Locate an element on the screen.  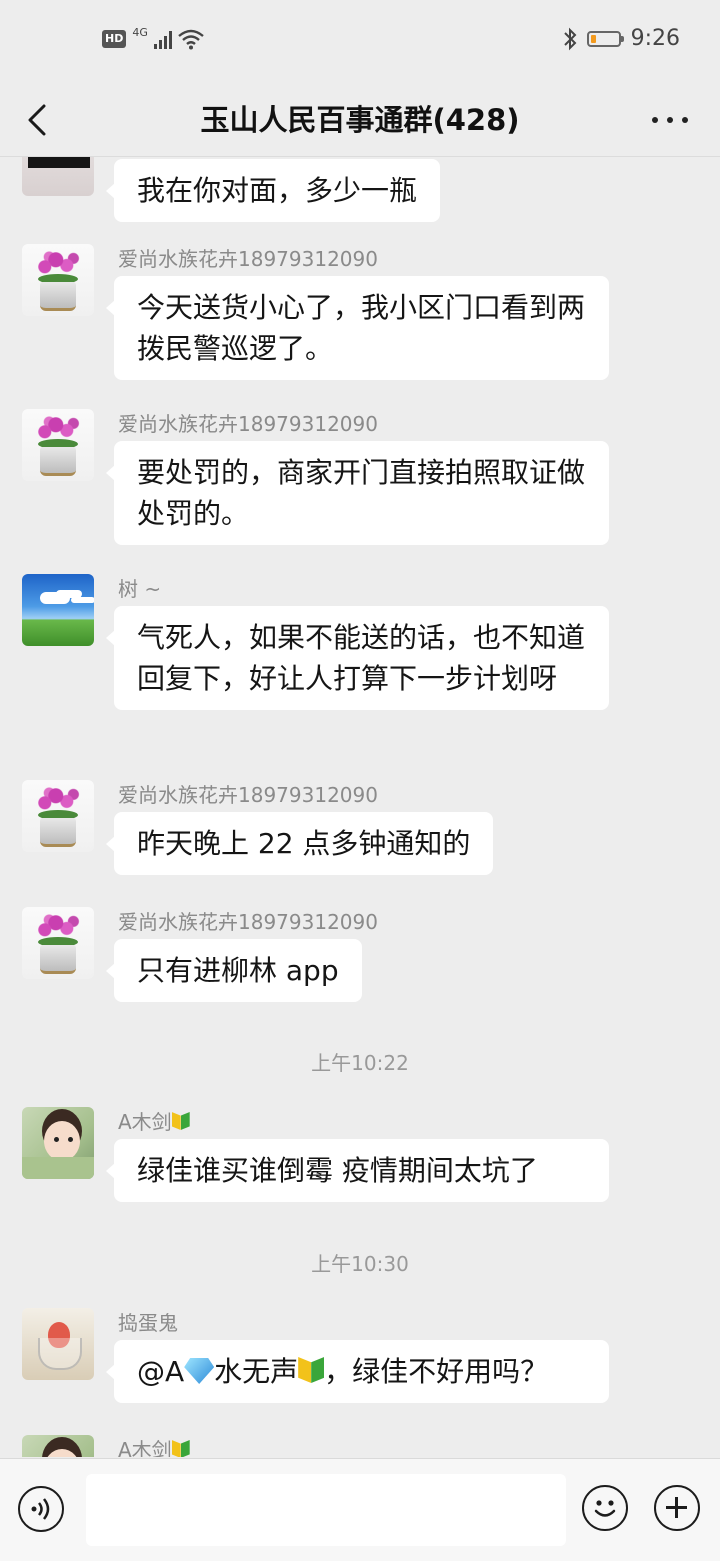
battery-fill is located at coordinates (593, 38).